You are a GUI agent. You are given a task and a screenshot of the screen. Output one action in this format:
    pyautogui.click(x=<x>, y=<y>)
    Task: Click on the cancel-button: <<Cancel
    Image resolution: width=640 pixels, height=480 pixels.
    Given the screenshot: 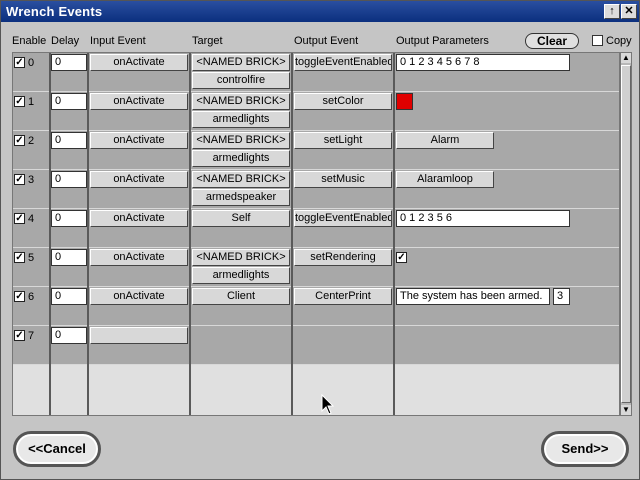 What is the action you would take?
    pyautogui.click(x=57, y=449)
    